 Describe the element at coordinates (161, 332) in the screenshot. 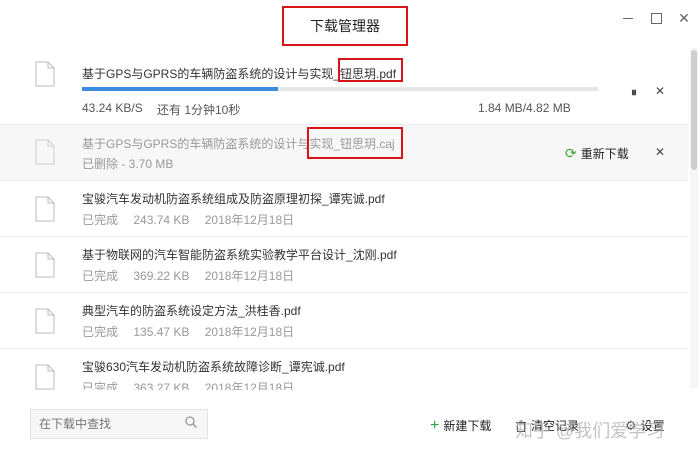

I see `file-size: 135.47 KB` at that location.